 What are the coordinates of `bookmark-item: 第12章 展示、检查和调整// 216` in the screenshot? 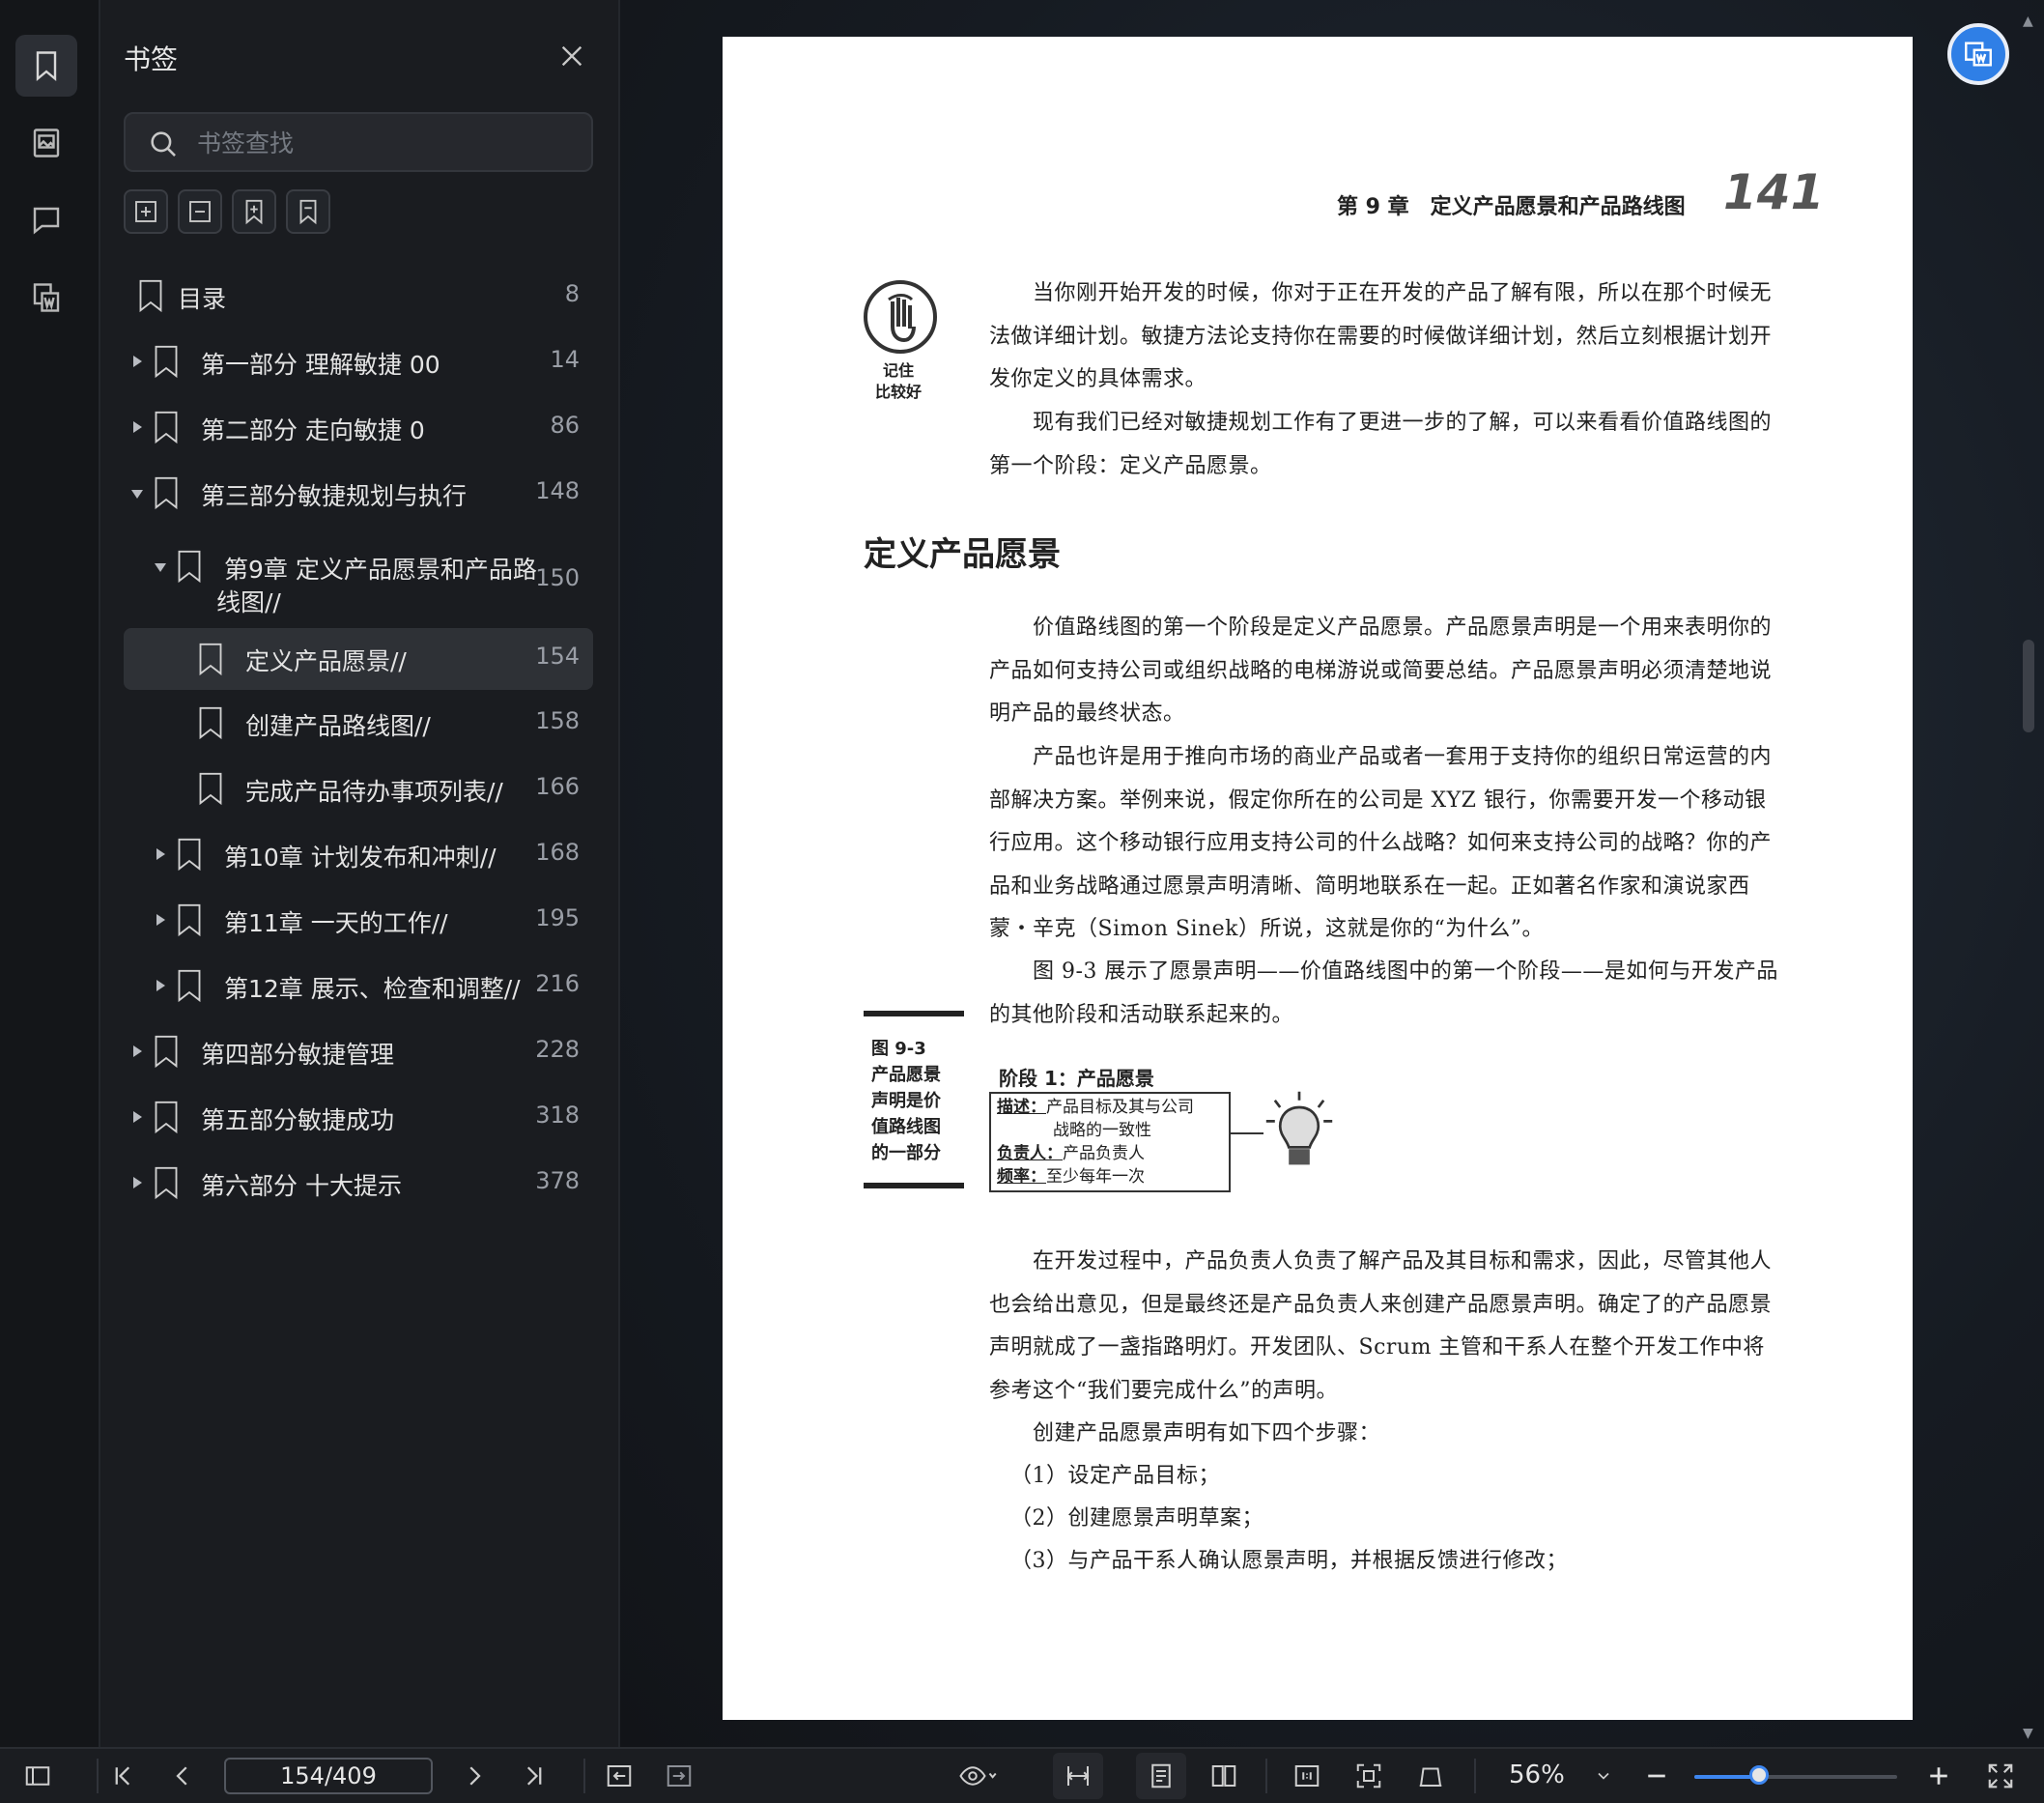 It's located at (359, 986).